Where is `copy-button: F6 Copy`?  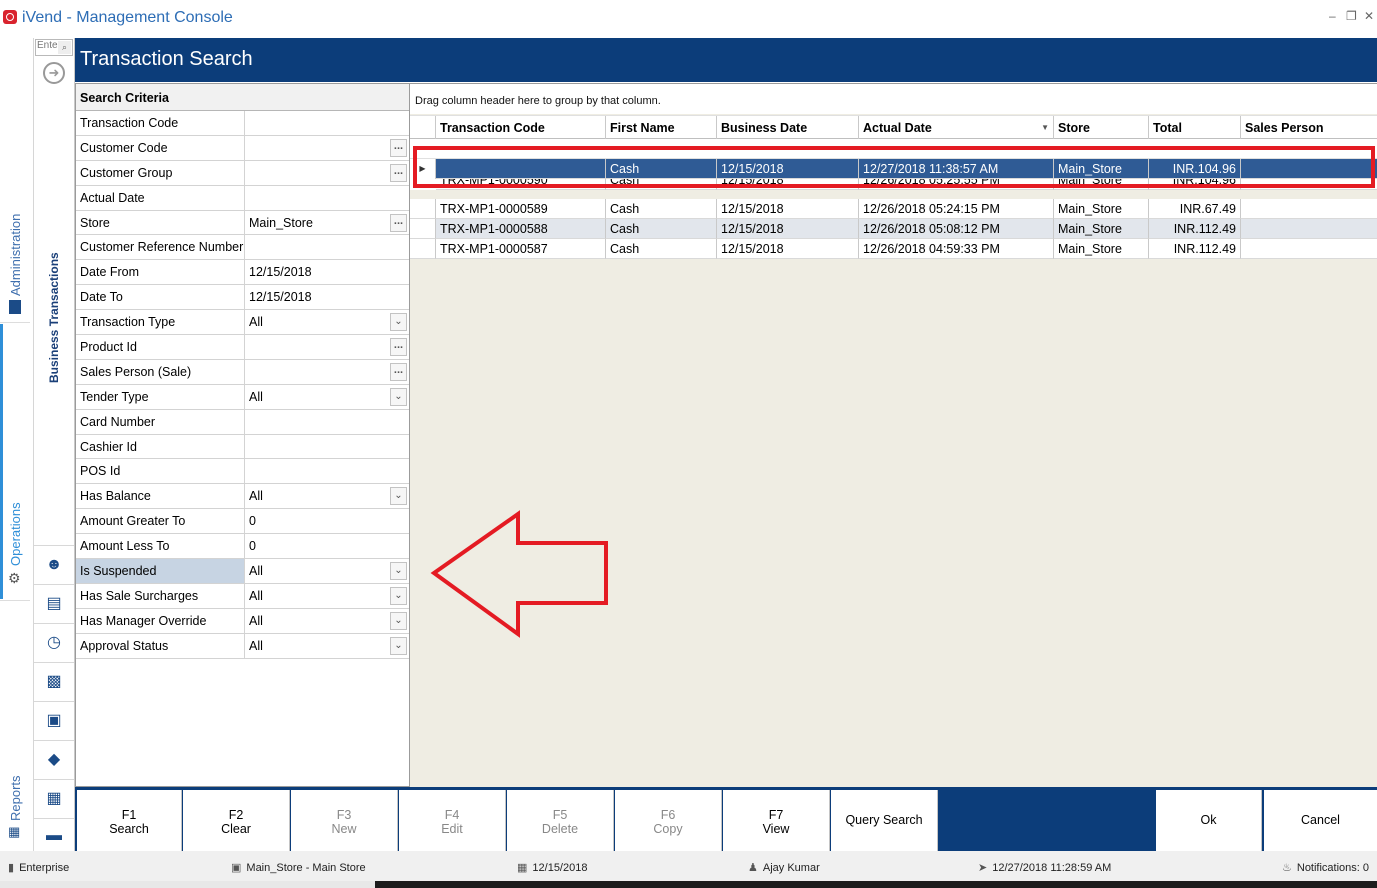
copy-button: F6 Copy is located at coordinates (668, 820).